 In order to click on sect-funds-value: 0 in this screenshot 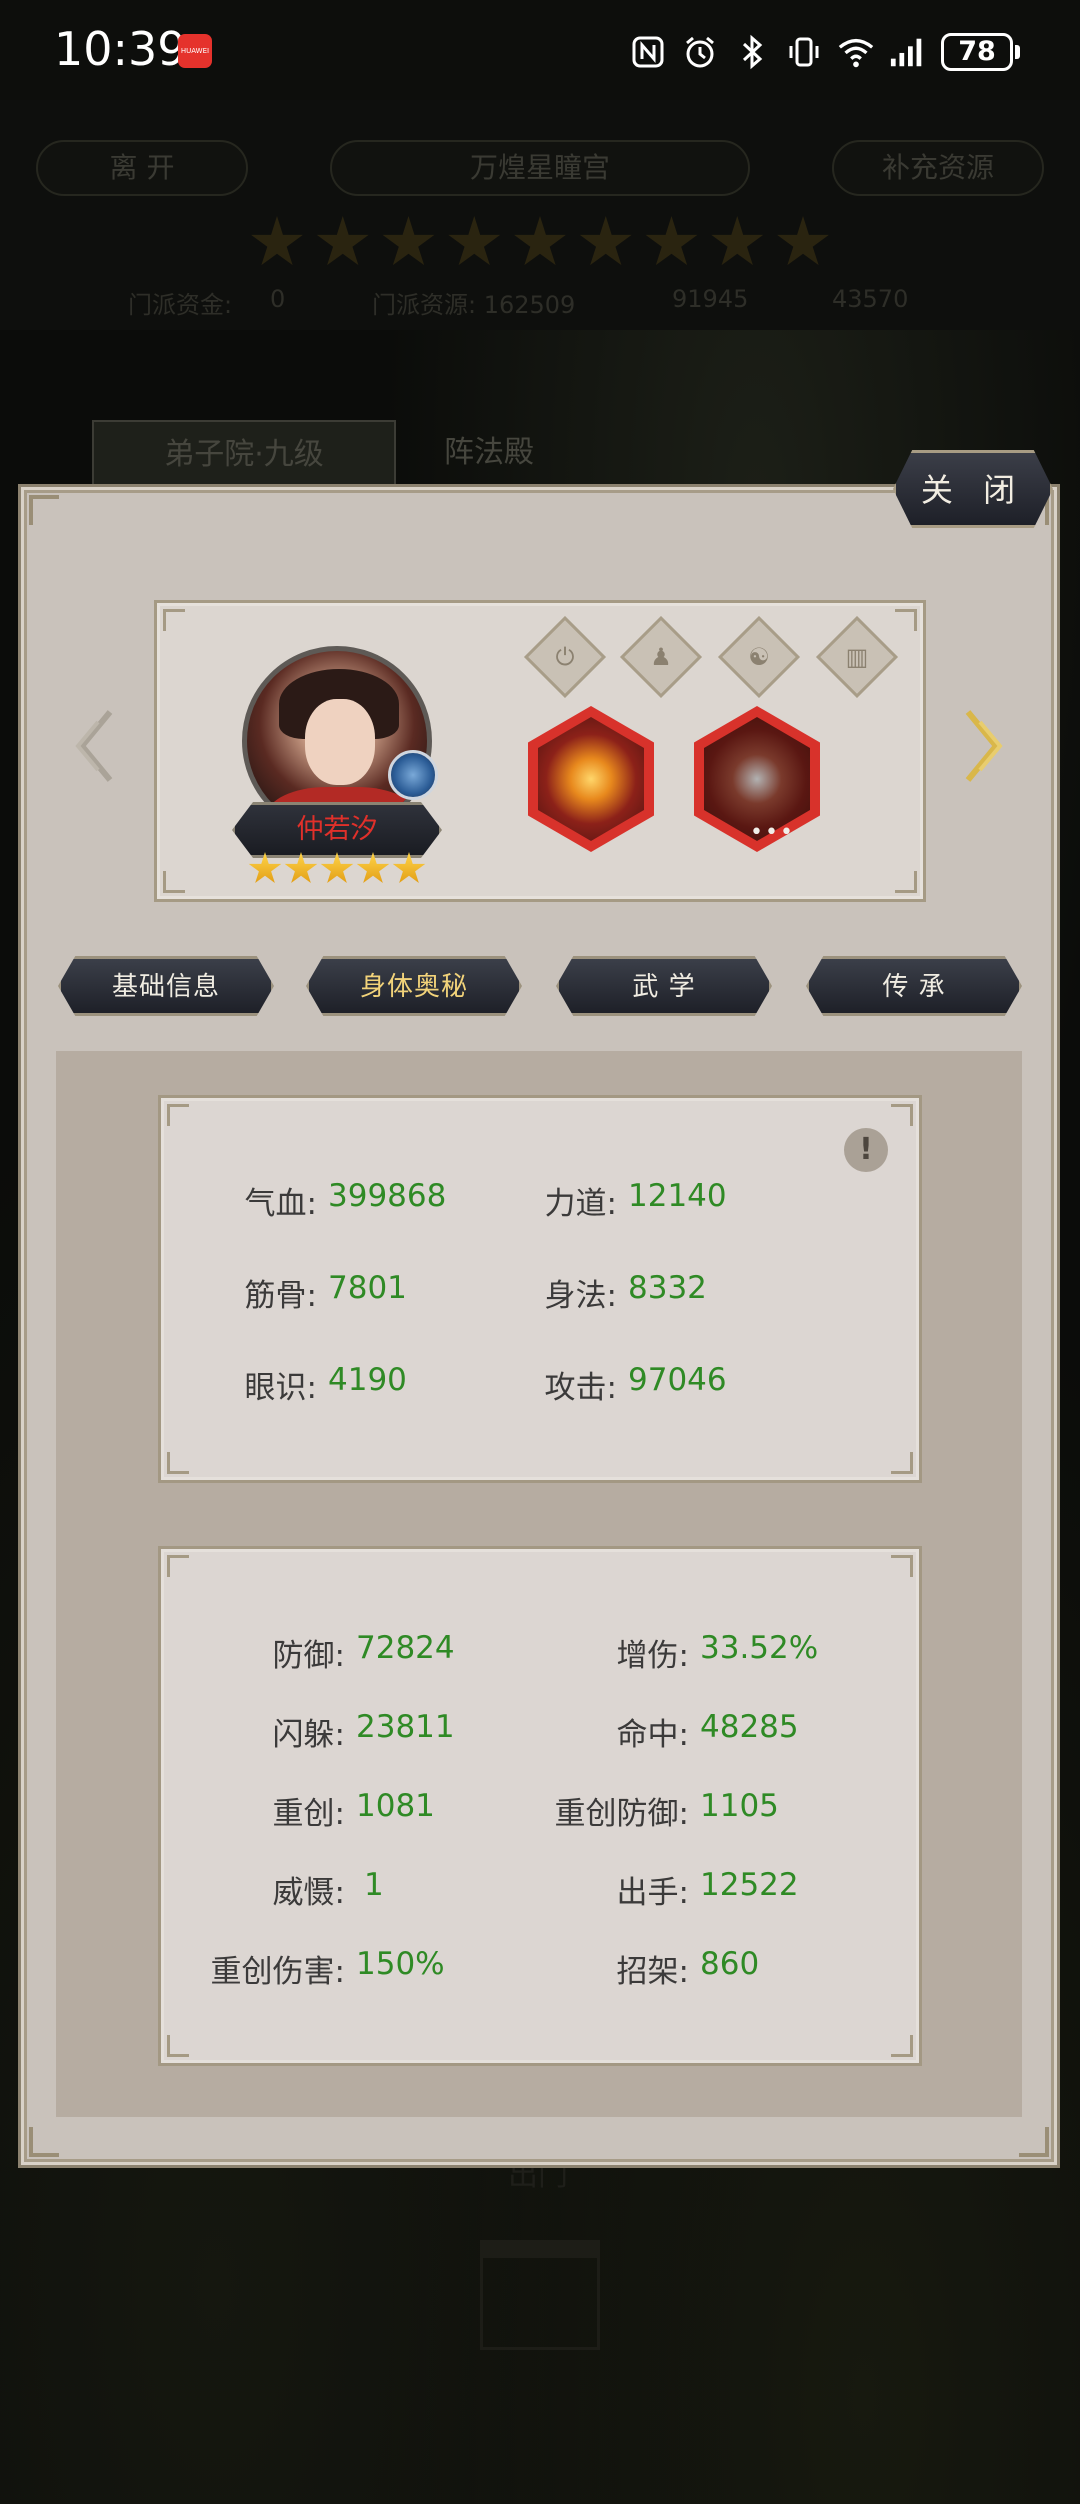, I will do `click(278, 299)`.